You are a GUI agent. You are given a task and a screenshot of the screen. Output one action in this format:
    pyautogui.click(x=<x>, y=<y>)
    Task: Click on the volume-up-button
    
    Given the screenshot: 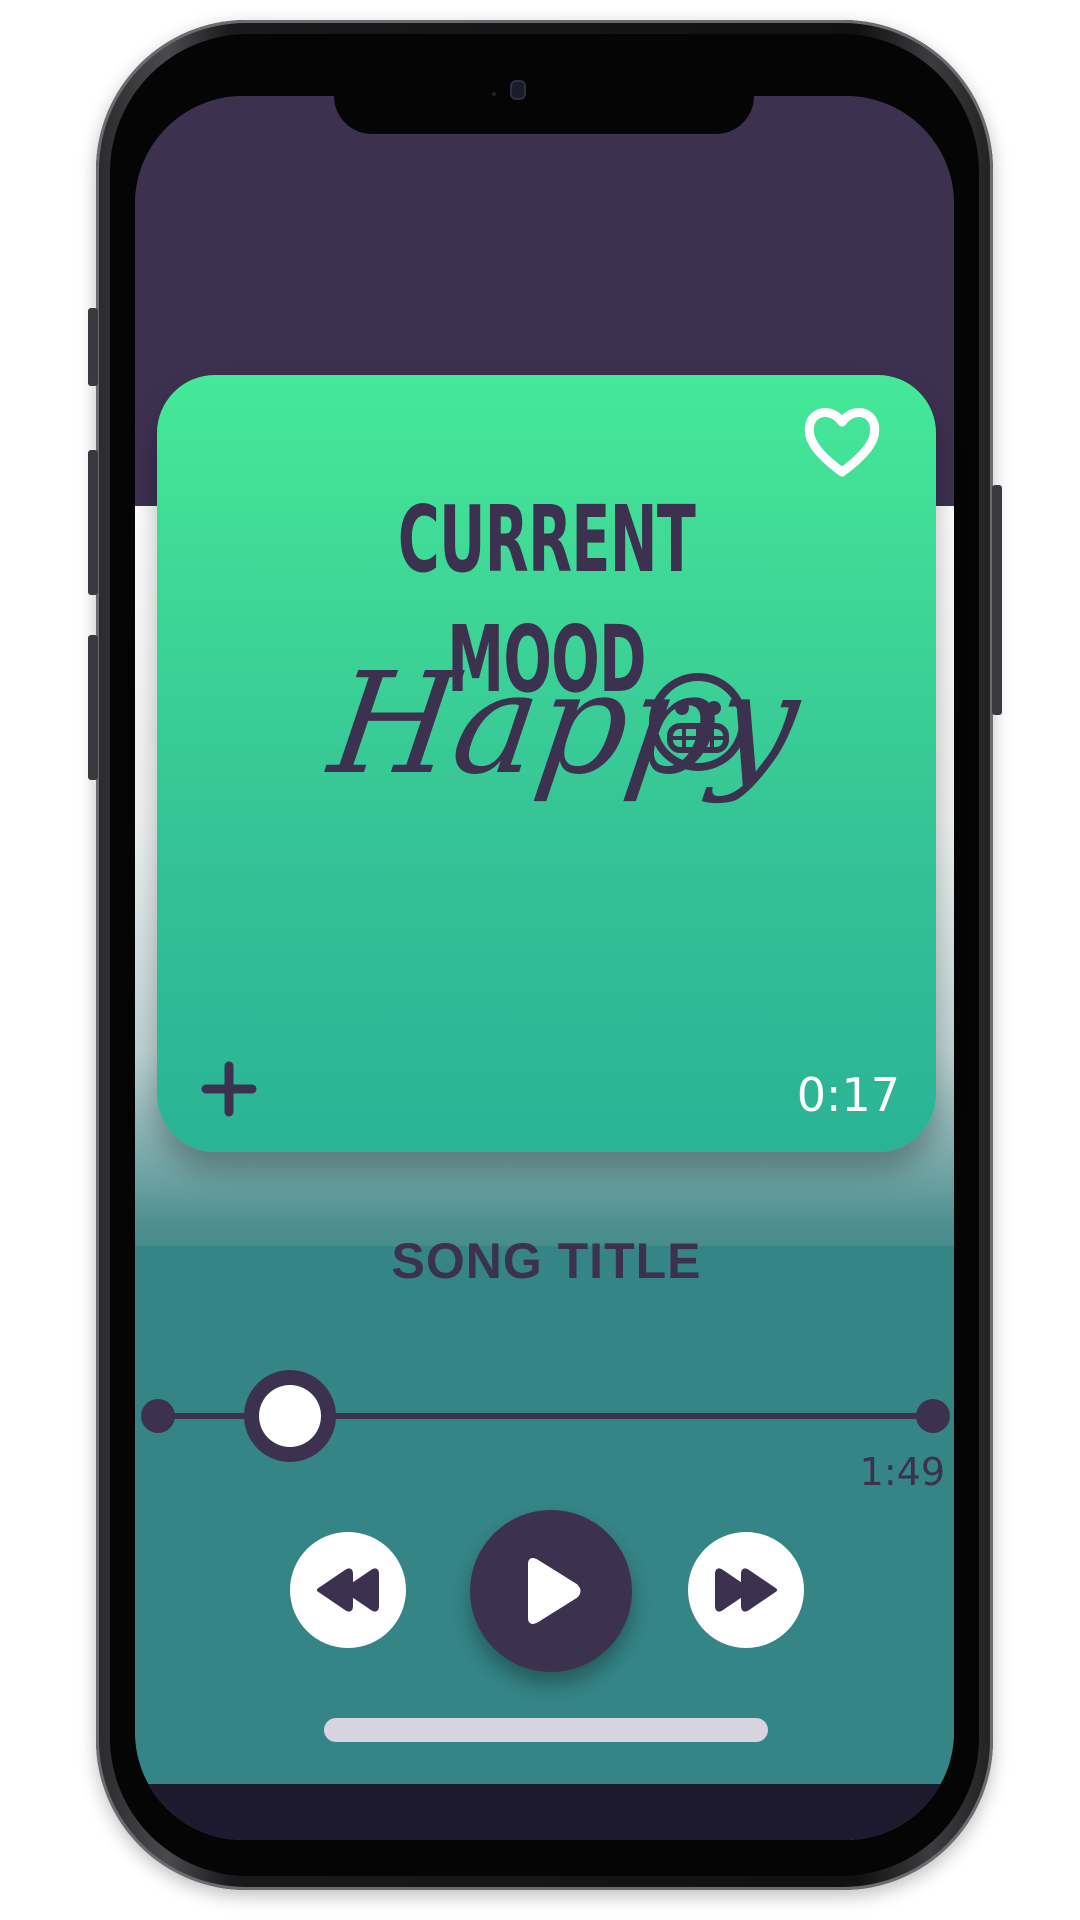 What is the action you would take?
    pyautogui.click(x=93, y=522)
    